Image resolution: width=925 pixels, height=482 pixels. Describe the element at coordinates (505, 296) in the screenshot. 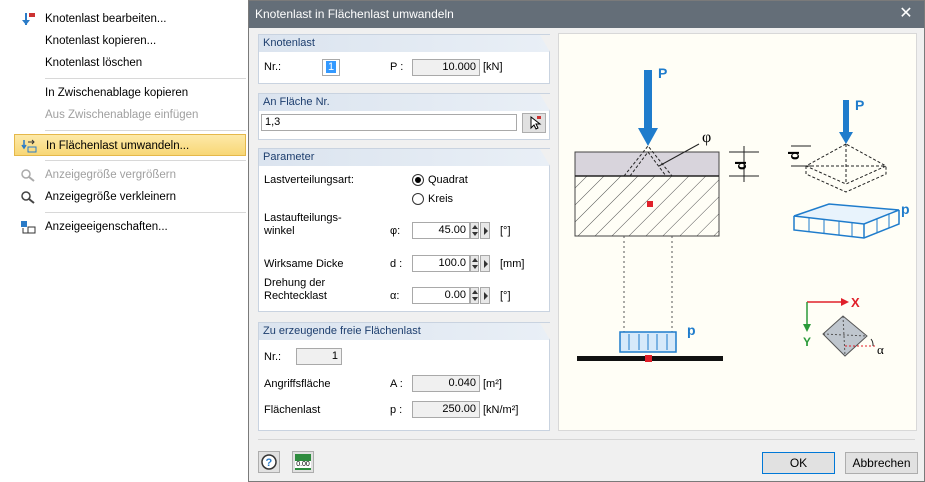

I see `drehung-unit: [°]` at that location.